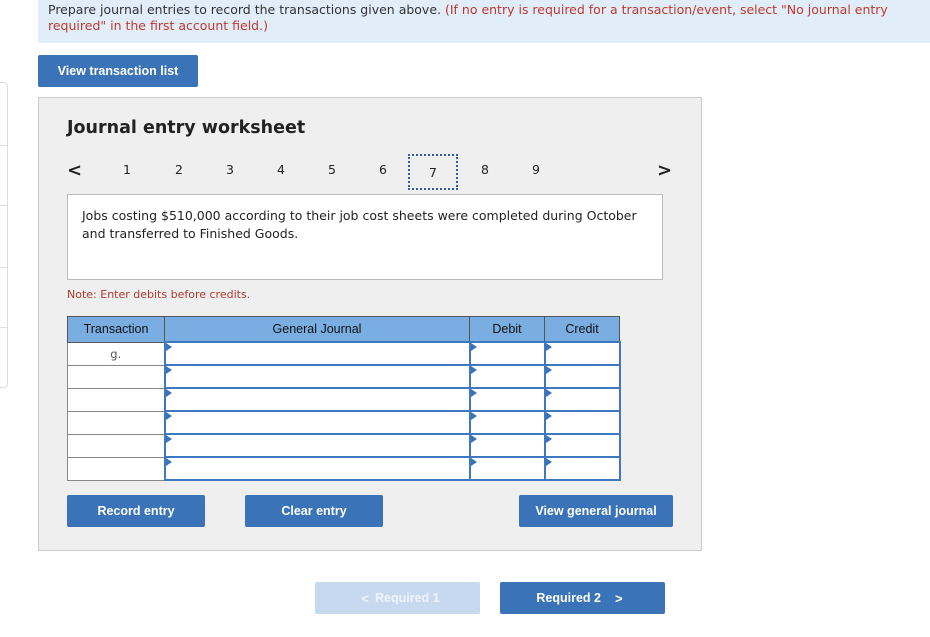 This screenshot has height=637, width=930. I want to click on header-transaction: Transaction, so click(116, 329).